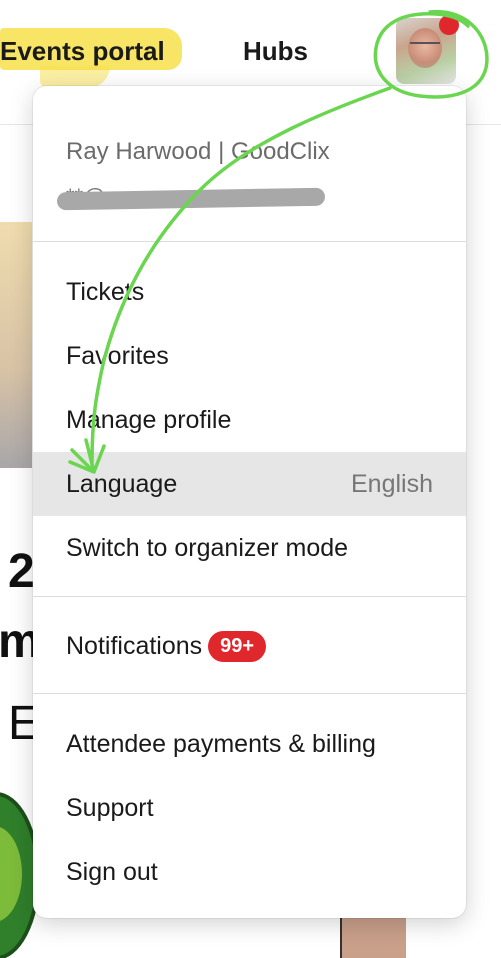  Describe the element at coordinates (21, 571) in the screenshot. I see `background-heading-fragment: 2` at that location.